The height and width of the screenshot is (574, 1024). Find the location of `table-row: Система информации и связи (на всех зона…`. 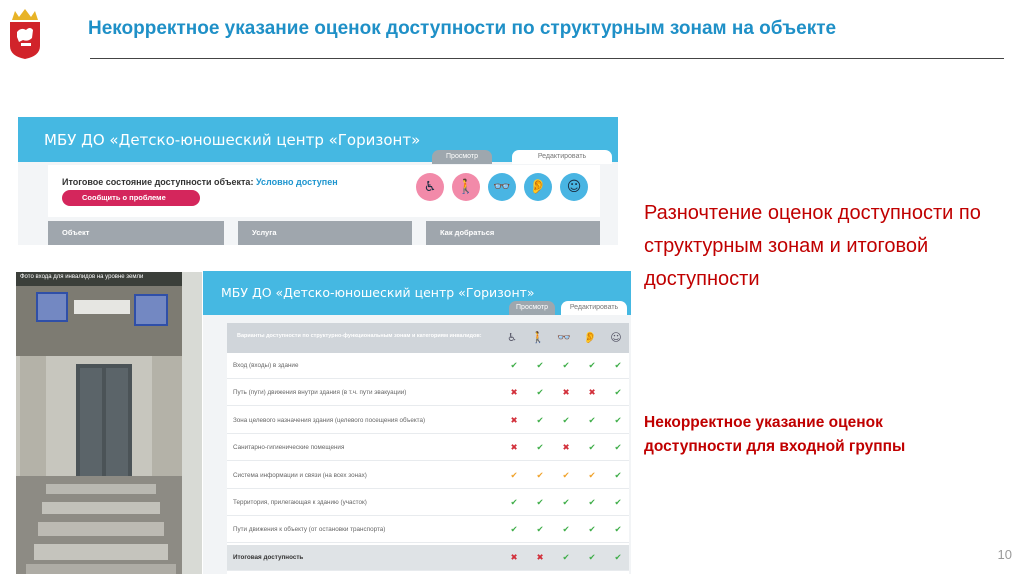

table-row: Система информации и связи (на всех зона… is located at coordinates (428, 476).